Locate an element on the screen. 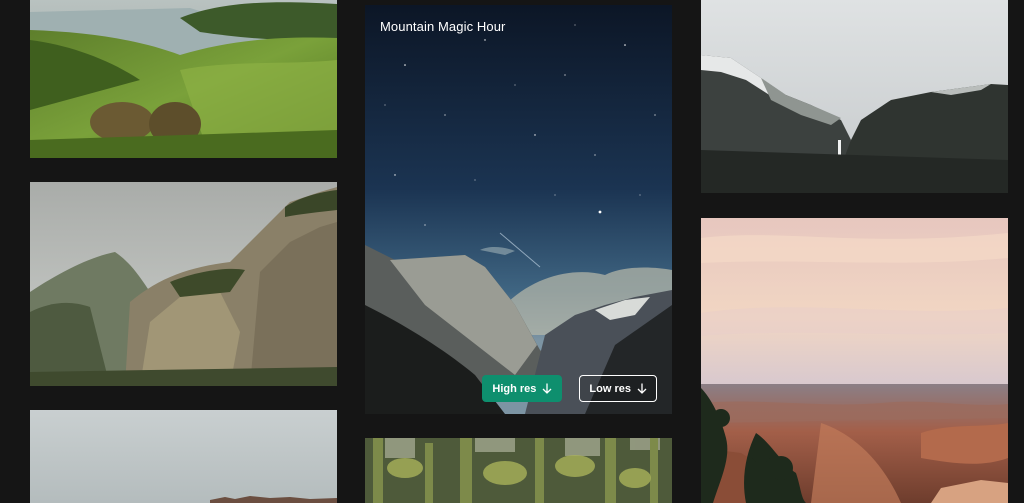  low-res-label: Low res is located at coordinates (610, 388).